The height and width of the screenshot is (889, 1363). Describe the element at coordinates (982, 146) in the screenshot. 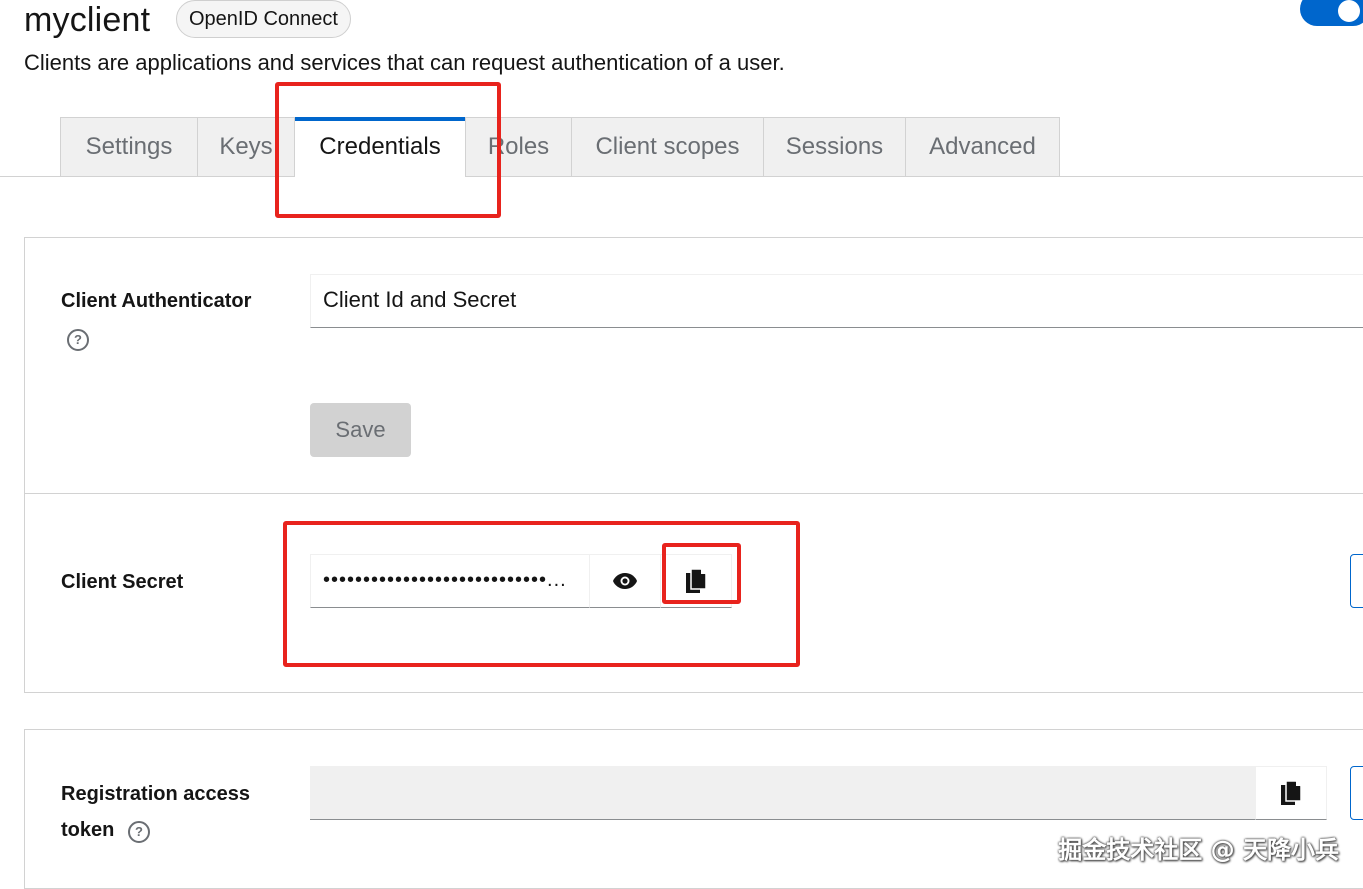

I see `tab-advanced: Advanced` at that location.